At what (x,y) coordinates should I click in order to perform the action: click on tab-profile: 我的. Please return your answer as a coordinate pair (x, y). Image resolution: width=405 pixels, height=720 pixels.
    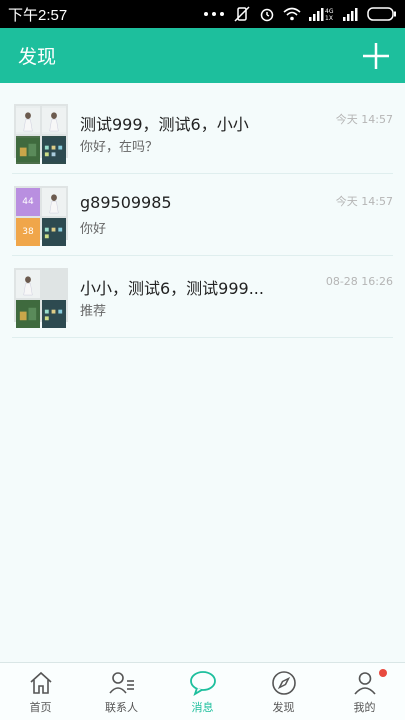
    Looking at the image, I should click on (365, 692).